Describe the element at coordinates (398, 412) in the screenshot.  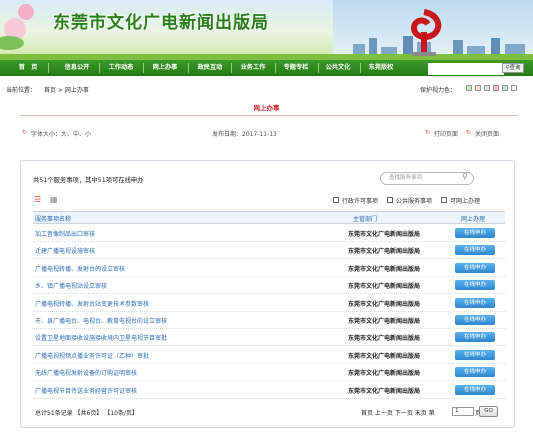
I see `pagination-links: 首页 上一页 下一页 末页 第` at that location.